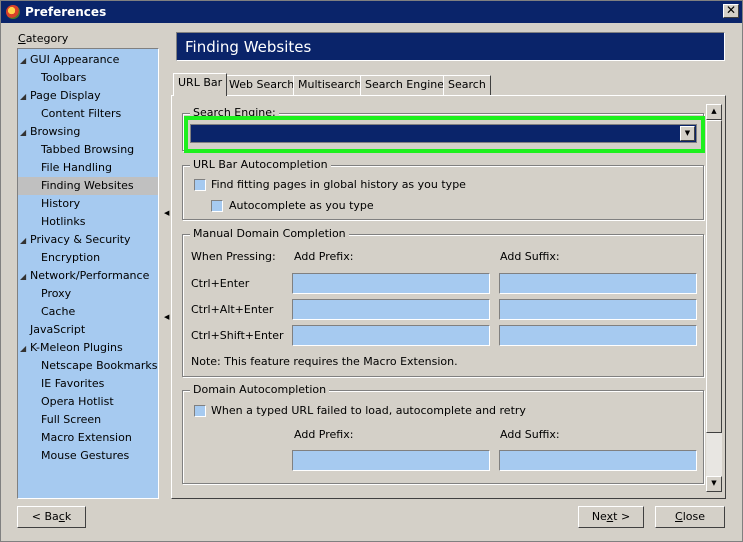 The image size is (743, 542). Describe the element at coordinates (200, 411) in the screenshot. I see `retry-checkbox` at that location.